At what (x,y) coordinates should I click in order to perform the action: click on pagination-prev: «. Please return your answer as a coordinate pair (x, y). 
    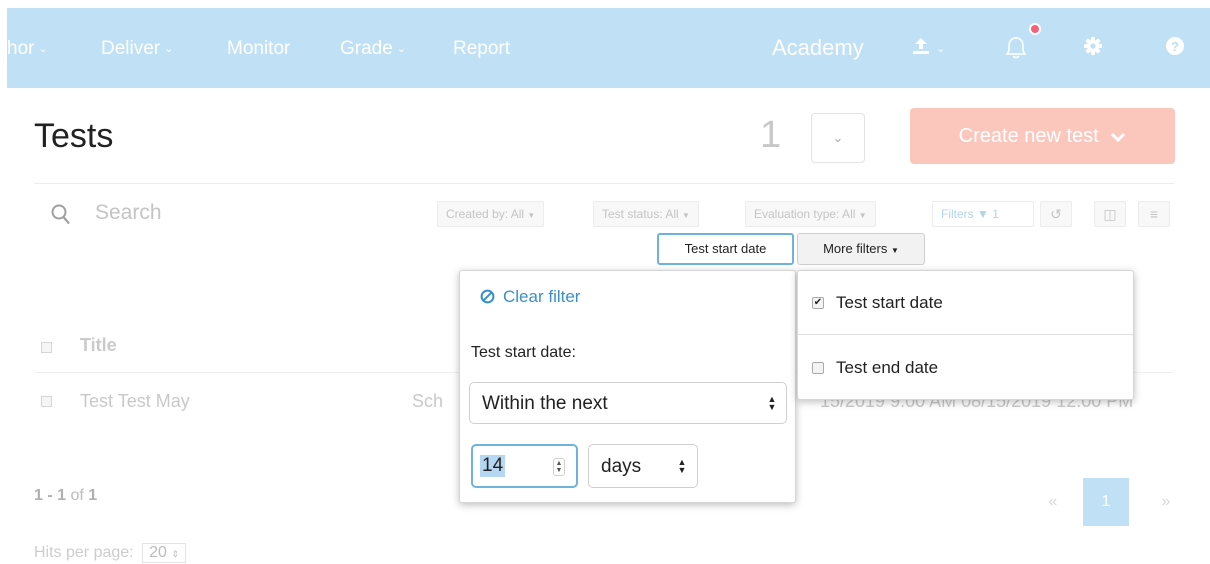
    Looking at the image, I should click on (1053, 502).